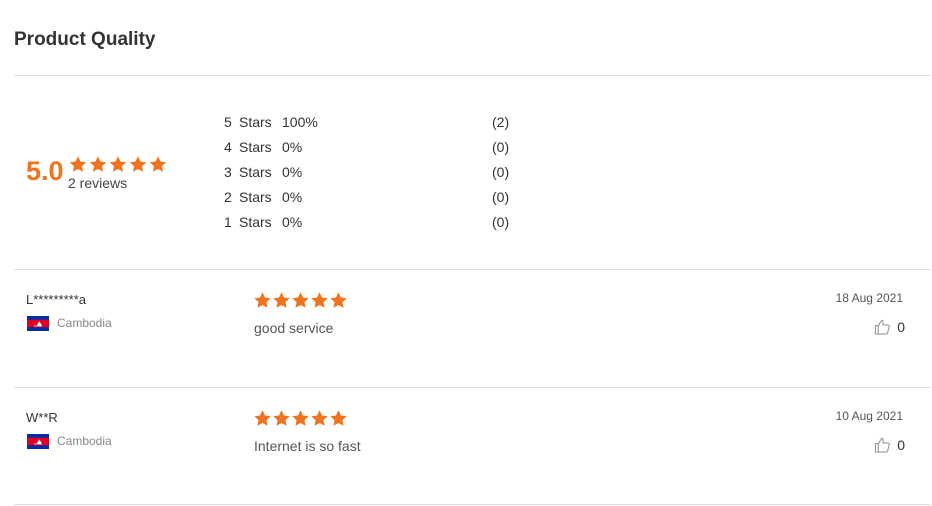 The height and width of the screenshot is (506, 932). Describe the element at coordinates (228, 222) in the screenshot. I see `star-level: 1` at that location.